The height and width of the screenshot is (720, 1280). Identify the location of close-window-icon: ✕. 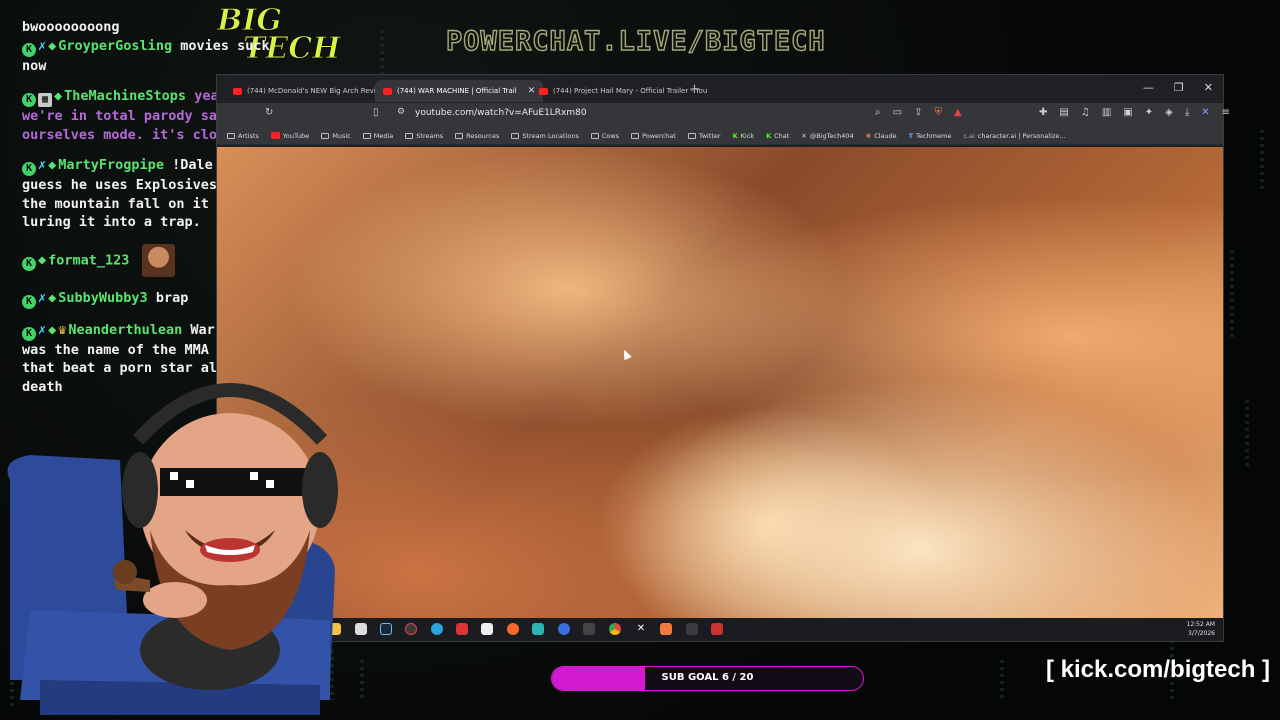
(1208, 87).